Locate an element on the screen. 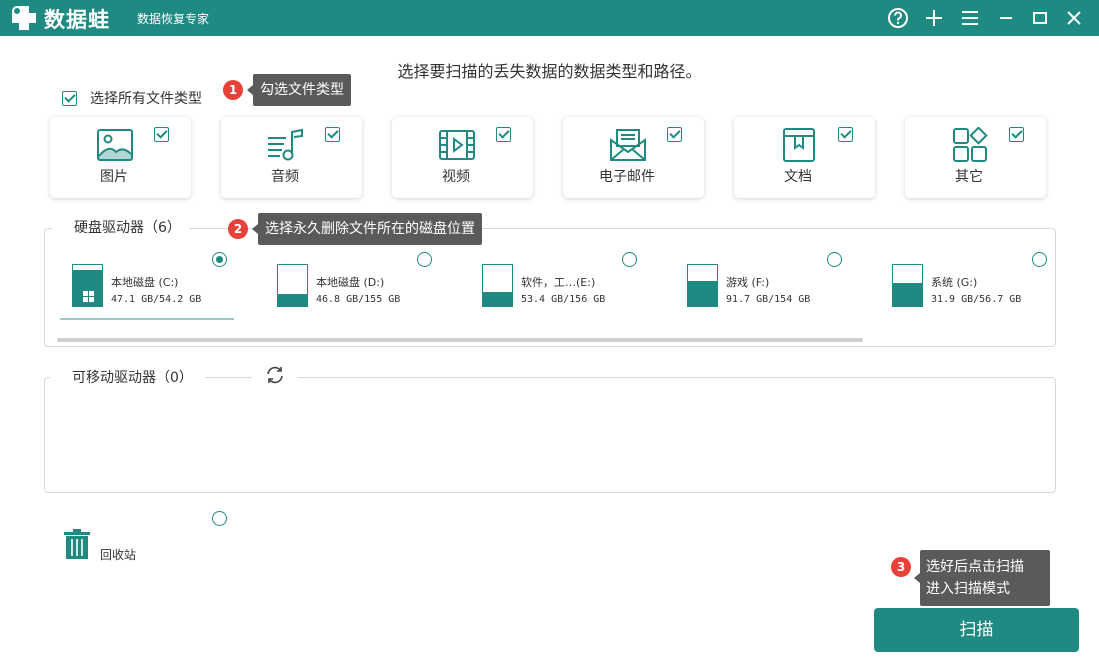 The height and width of the screenshot is (672, 1099). windows-icon is located at coordinates (88, 296).